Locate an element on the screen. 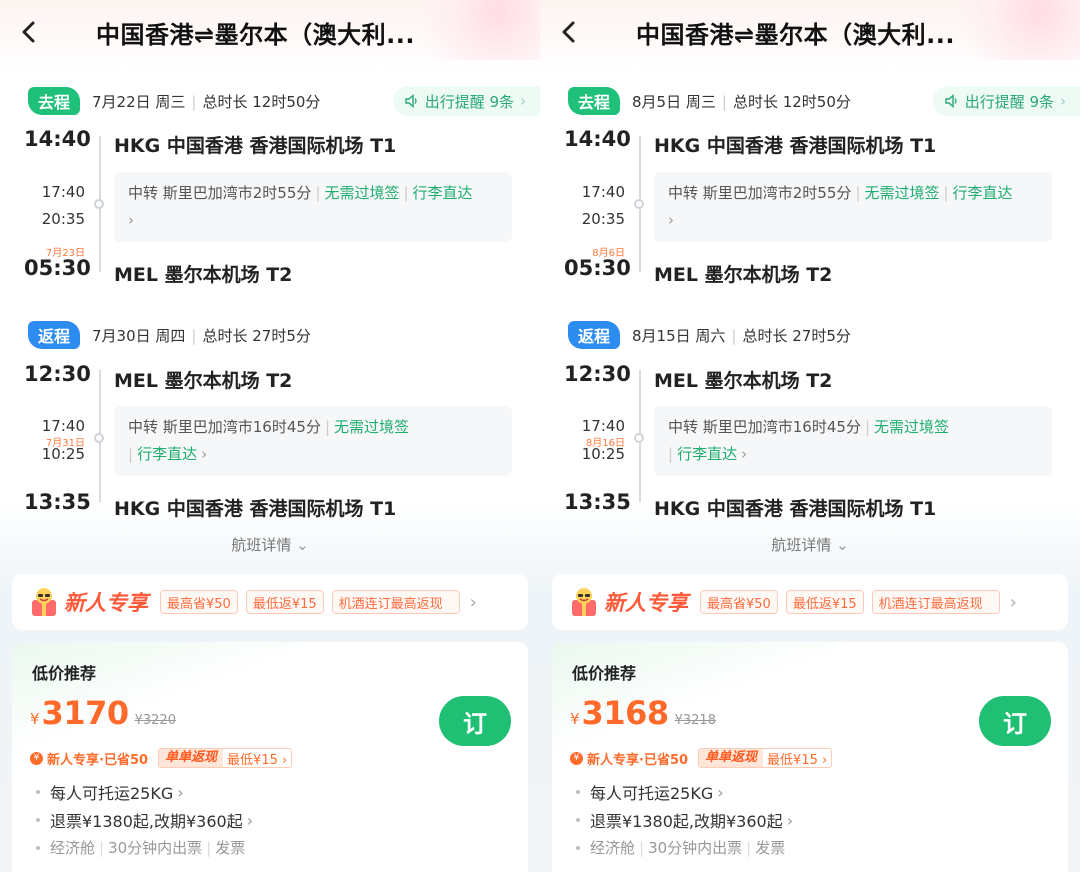  promo-chevron-icon: › is located at coordinates (473, 602).